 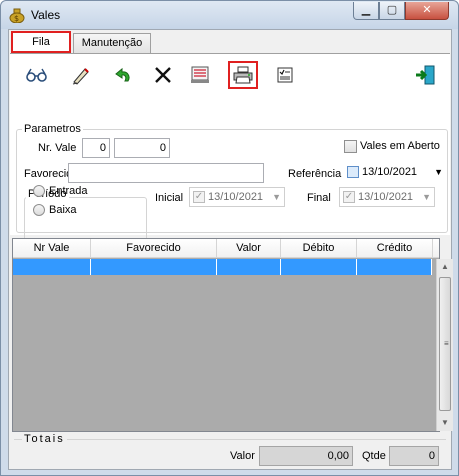 I want to click on undo-arrow-icon, so click(x=122, y=74).